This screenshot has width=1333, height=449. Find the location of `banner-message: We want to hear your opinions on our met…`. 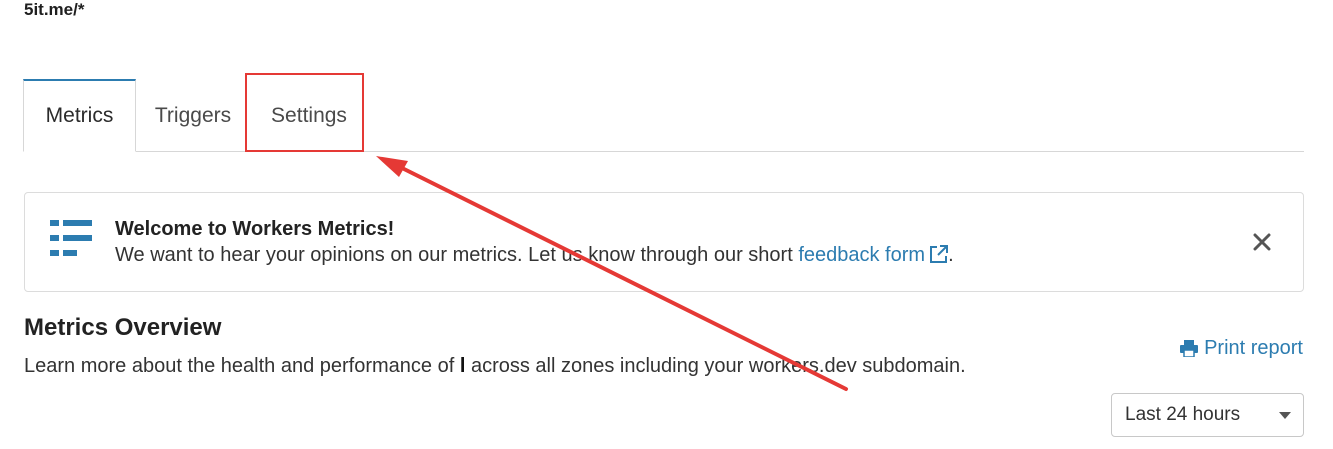

banner-message: We want to hear your opinions on our met… is located at coordinates (534, 255).